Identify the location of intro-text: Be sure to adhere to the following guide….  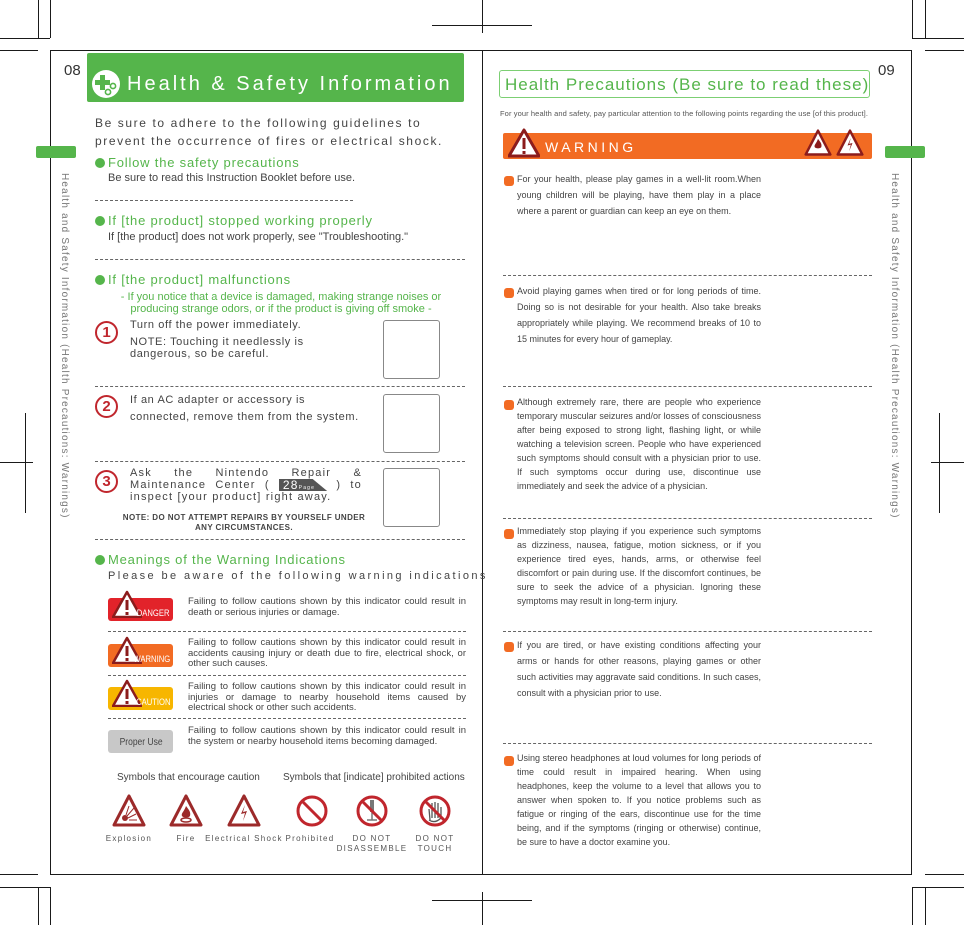
(269, 132).